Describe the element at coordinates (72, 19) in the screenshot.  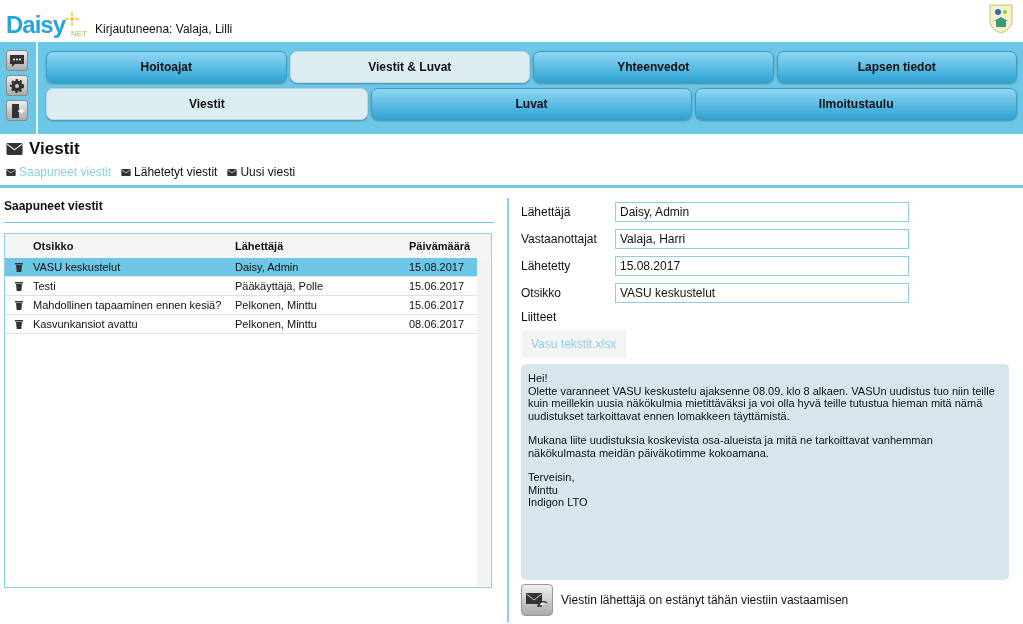
I see `sun-icon` at that location.